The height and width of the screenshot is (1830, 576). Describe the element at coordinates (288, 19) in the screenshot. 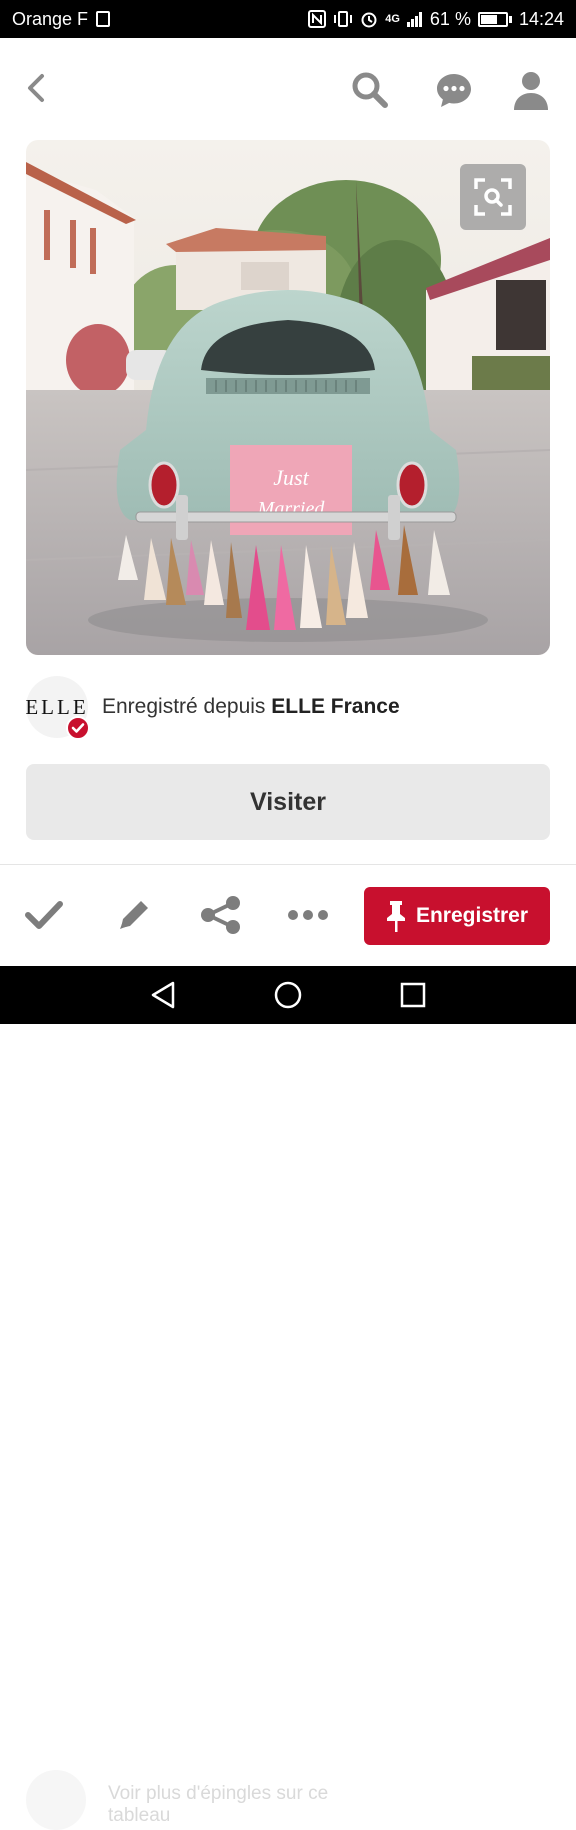

I see `status-bar: Orange F 4G 61 % 14:24` at that location.